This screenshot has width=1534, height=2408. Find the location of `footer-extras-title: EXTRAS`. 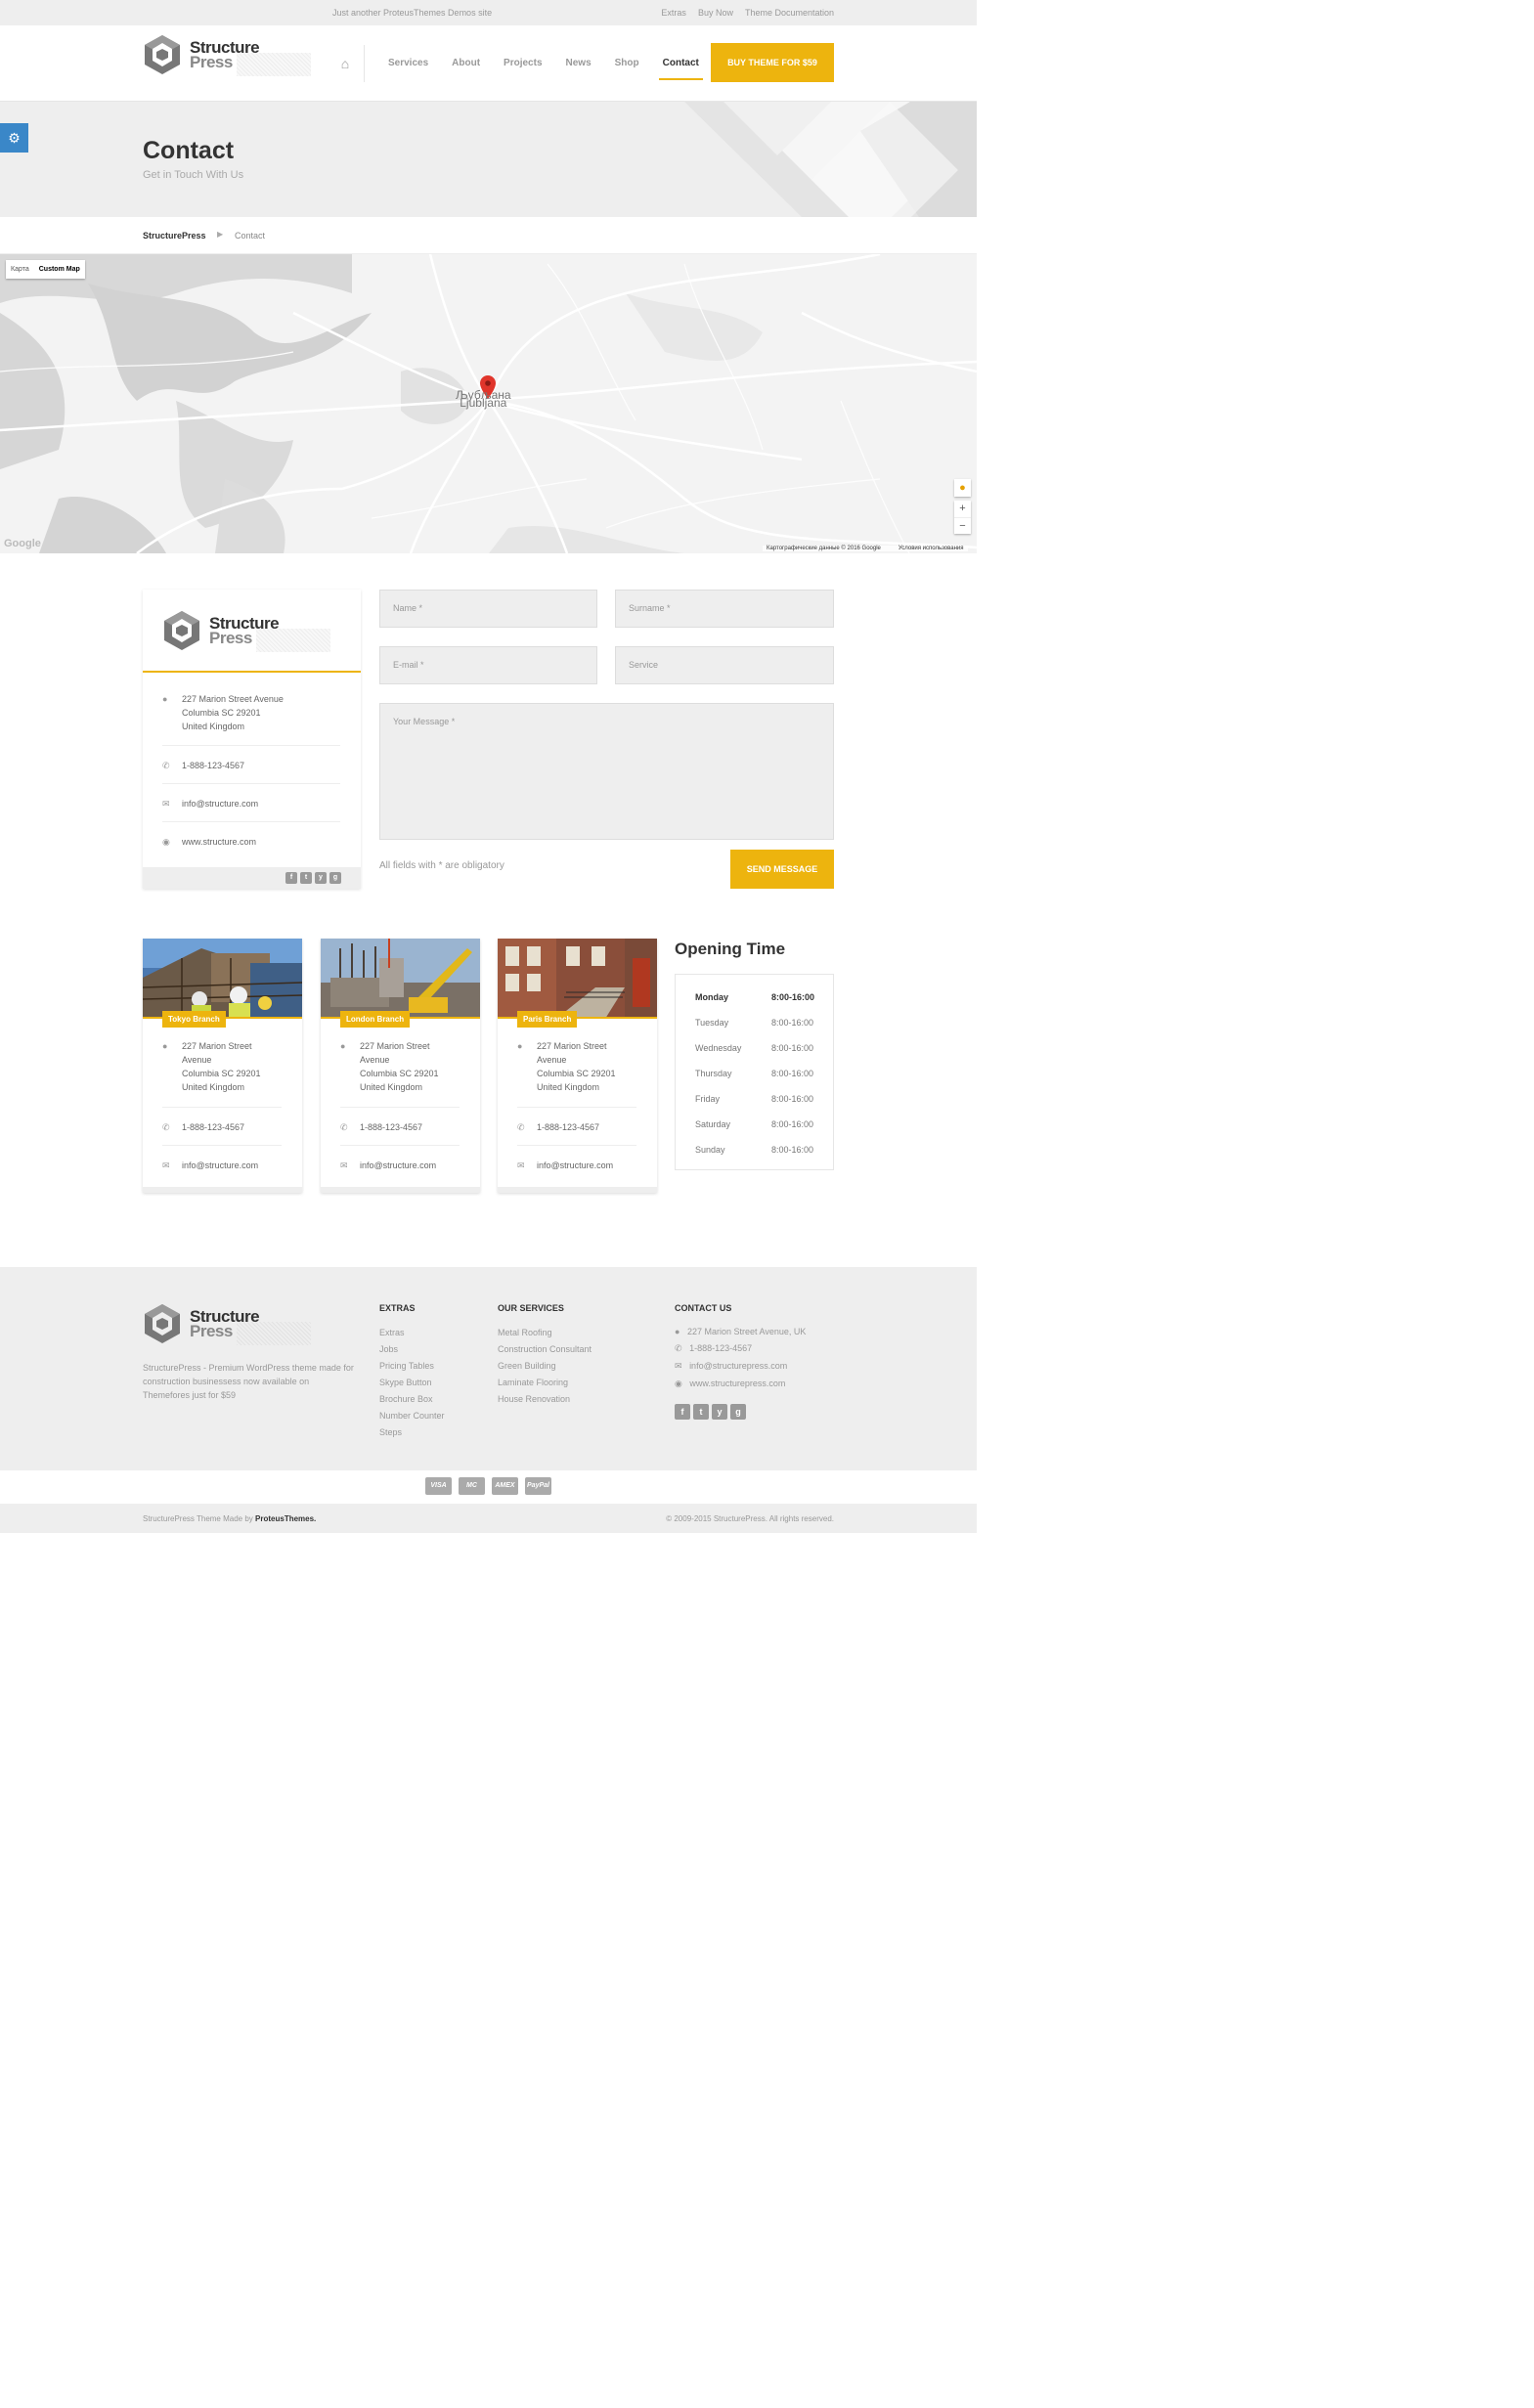

footer-extras-title: EXTRAS is located at coordinates (397, 1308).